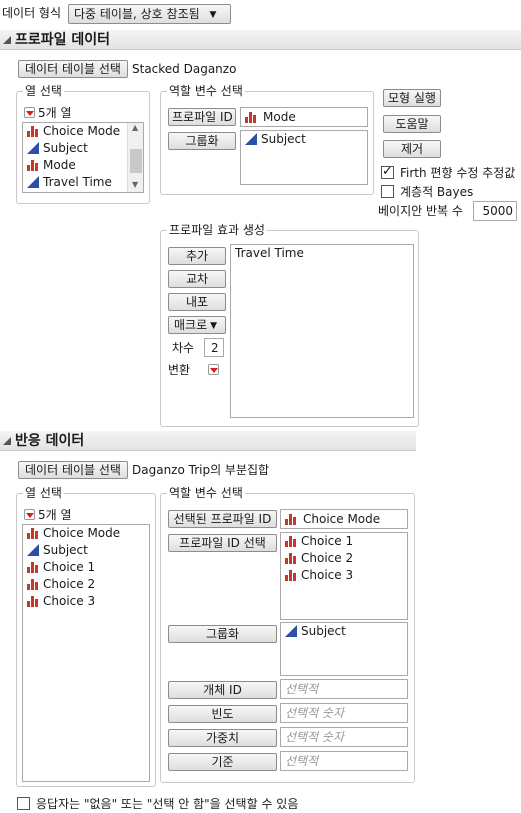 The width and height of the screenshot is (521, 813). What do you see at coordinates (55, 515) in the screenshot?
I see `response-columns-count: 5개 열` at bounding box center [55, 515].